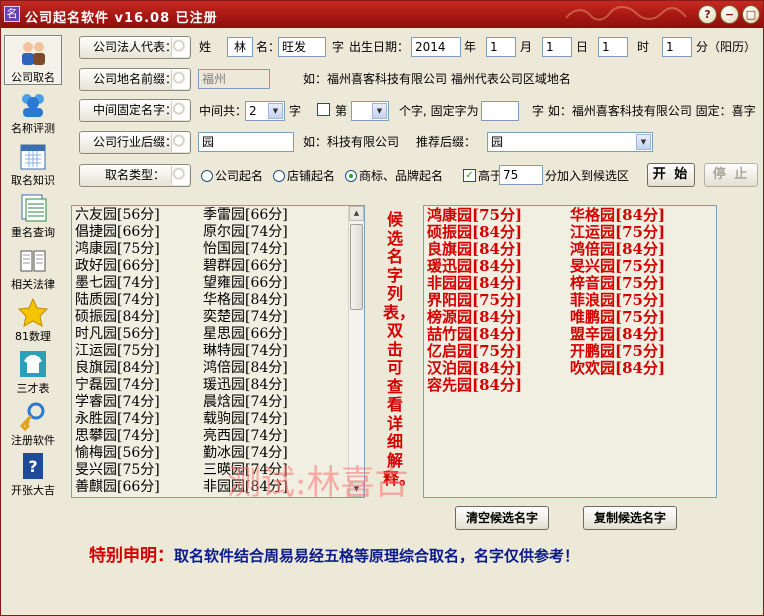 The width and height of the screenshot is (764, 616). What do you see at coordinates (117, 470) in the screenshot?
I see `list-item: 旻兴园[75分]` at bounding box center [117, 470].